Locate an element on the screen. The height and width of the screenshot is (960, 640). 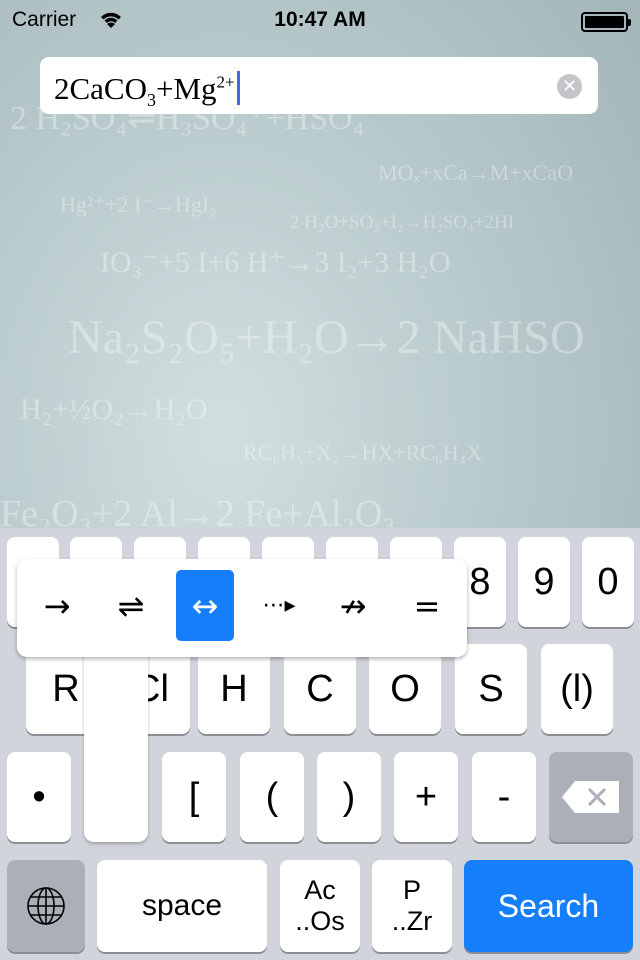
search-button: Search is located at coordinates (548, 906).